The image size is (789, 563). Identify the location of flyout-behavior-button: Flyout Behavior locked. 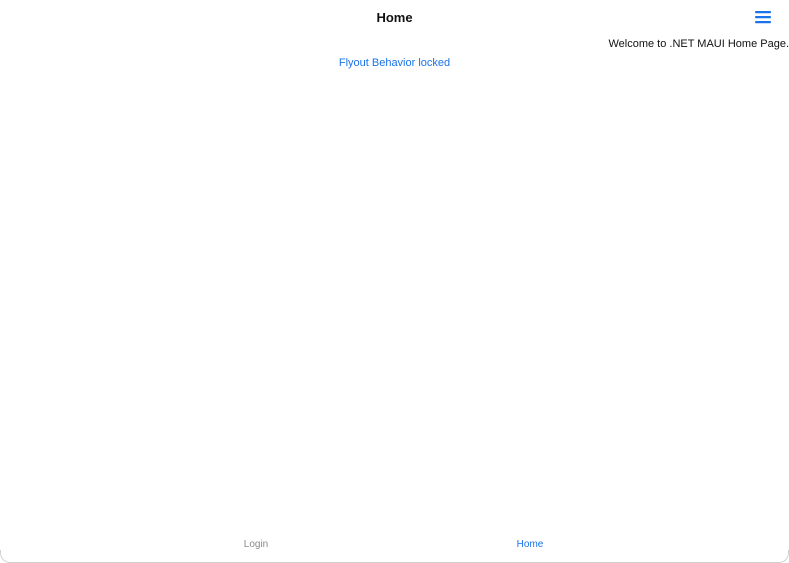
(394, 63).